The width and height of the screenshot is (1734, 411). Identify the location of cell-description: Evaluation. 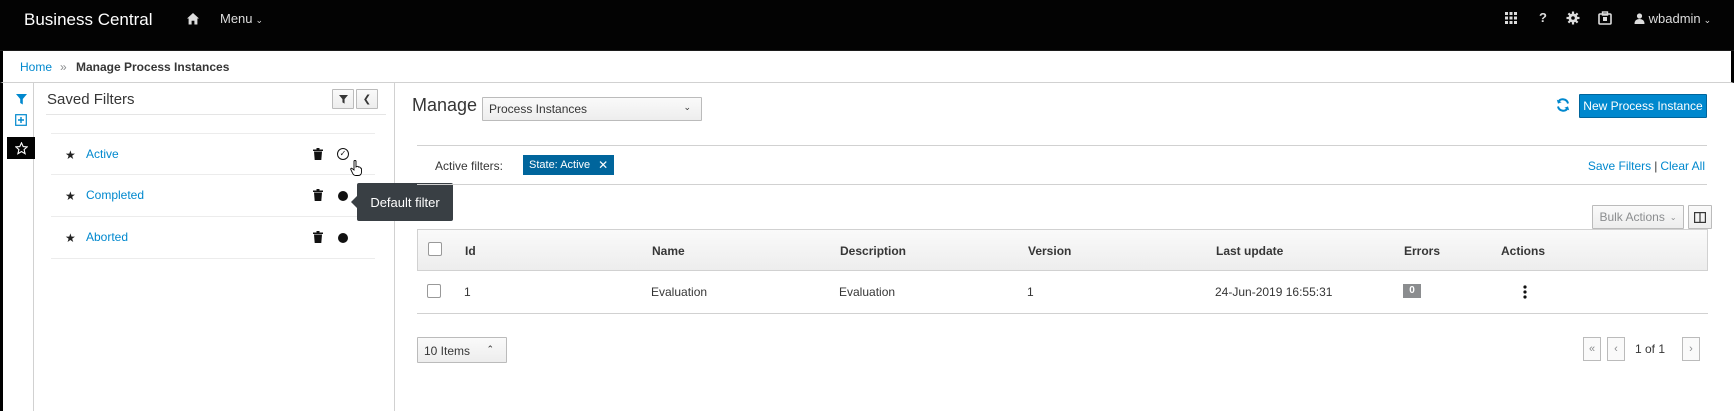
(867, 292).